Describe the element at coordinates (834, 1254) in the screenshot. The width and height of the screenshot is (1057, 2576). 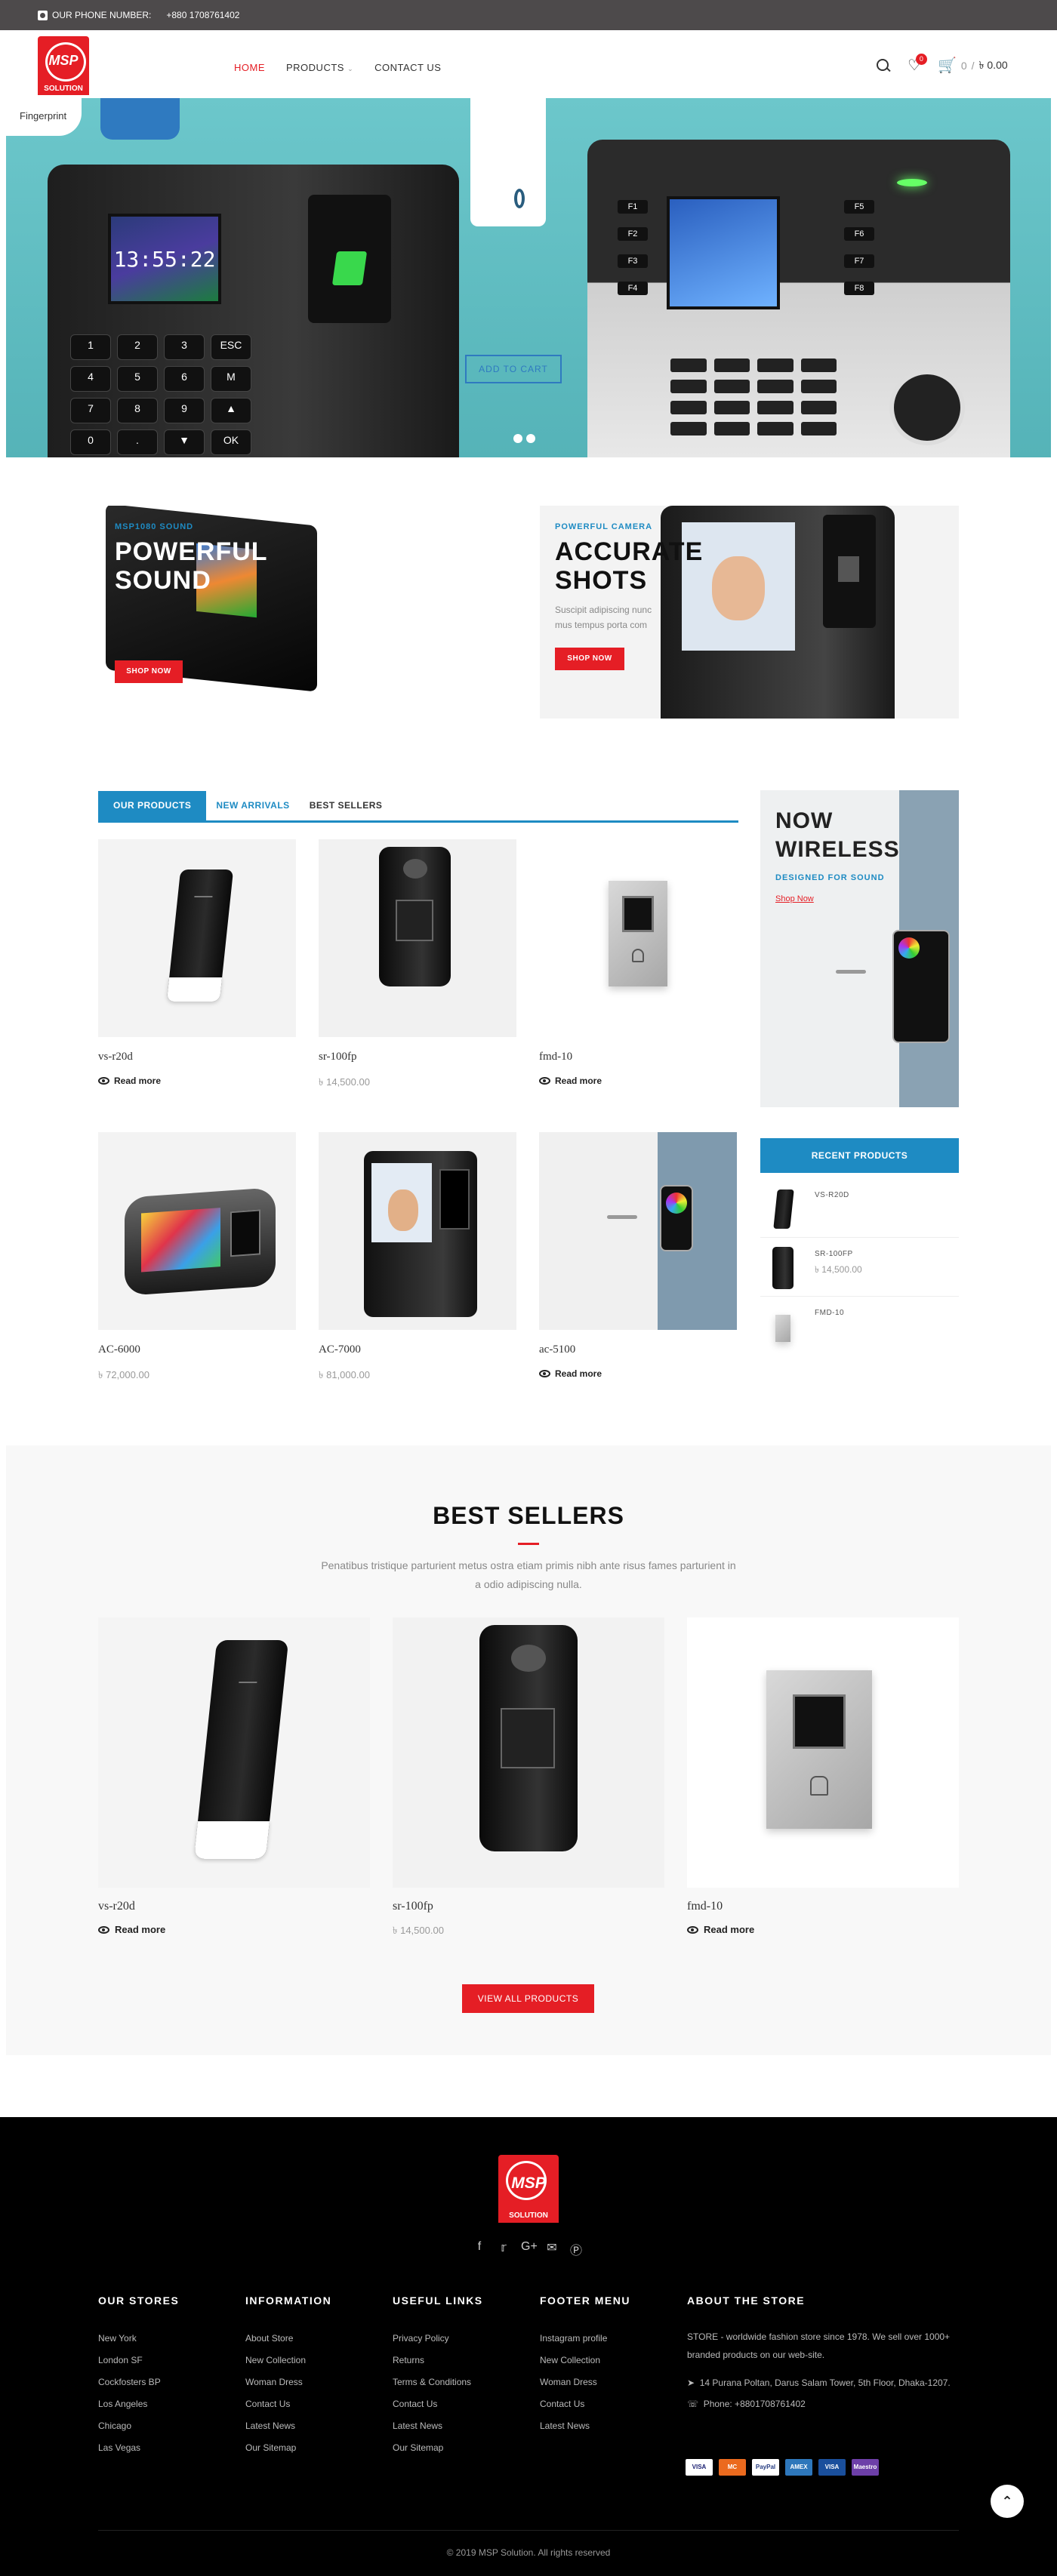
I see `recent-product-name: SR-100FP` at that location.